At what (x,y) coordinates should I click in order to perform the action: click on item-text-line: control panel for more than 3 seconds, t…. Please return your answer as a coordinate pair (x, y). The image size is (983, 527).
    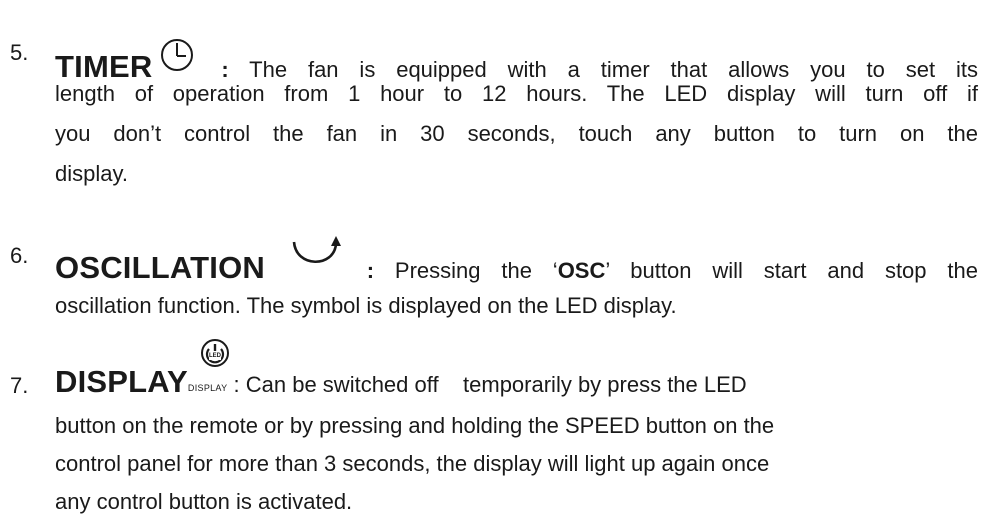
    Looking at the image, I should click on (412, 463).